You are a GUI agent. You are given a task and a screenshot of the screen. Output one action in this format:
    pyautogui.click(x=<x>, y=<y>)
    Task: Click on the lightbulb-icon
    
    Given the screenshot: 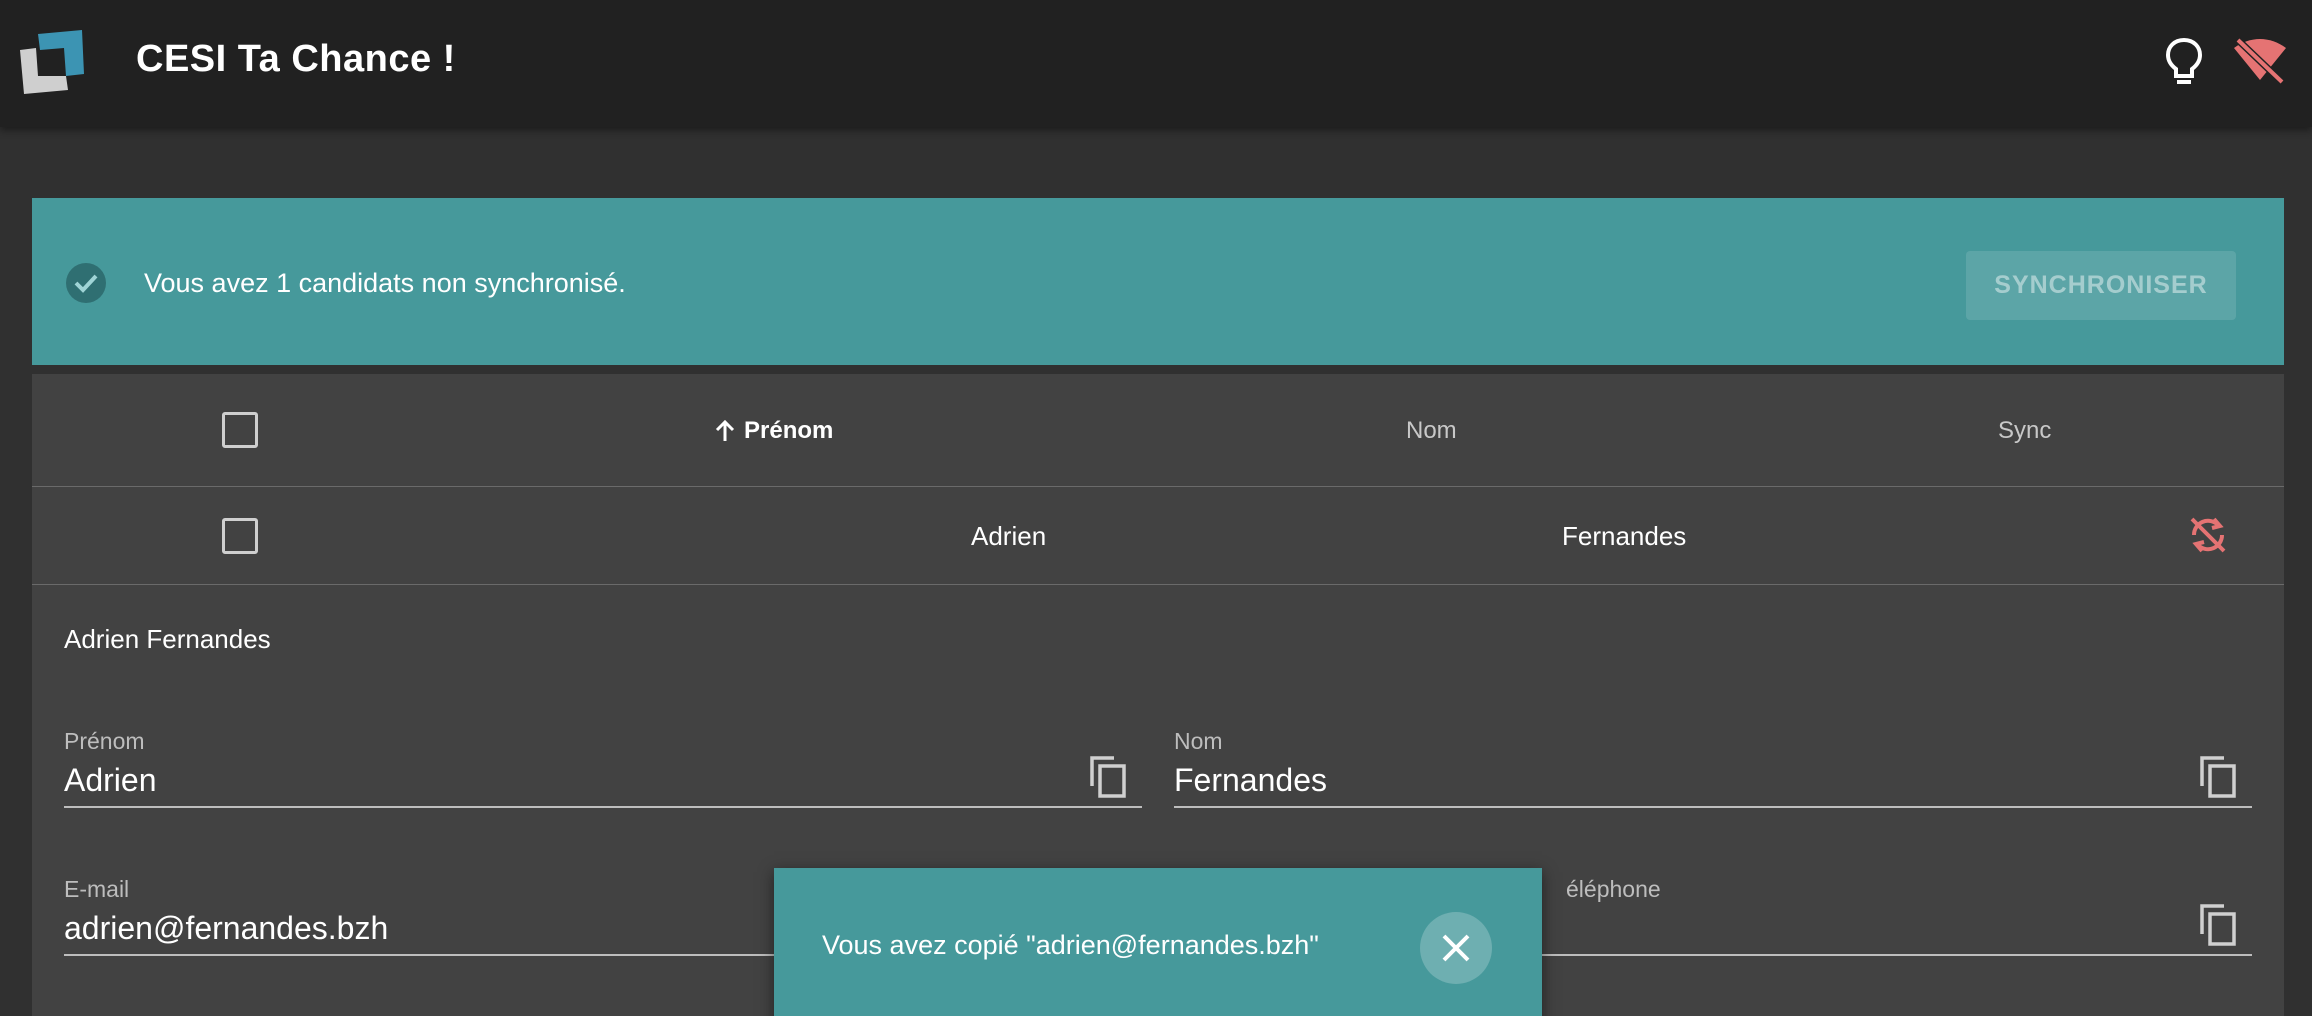 What is the action you would take?
    pyautogui.click(x=2184, y=62)
    